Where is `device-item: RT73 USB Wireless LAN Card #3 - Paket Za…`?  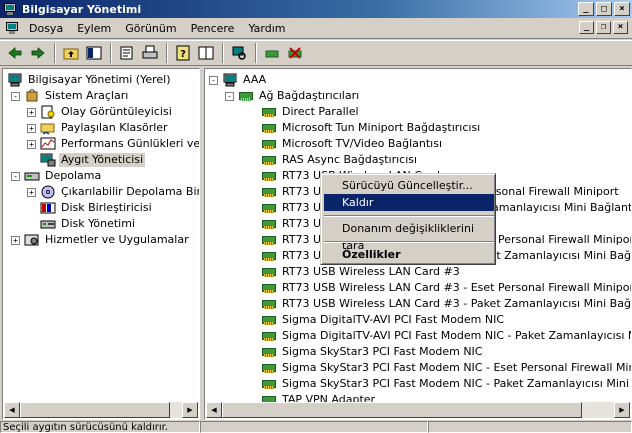 device-item: RT73 USB Wireless LAN Card #3 - Paket Za… is located at coordinates (446, 304).